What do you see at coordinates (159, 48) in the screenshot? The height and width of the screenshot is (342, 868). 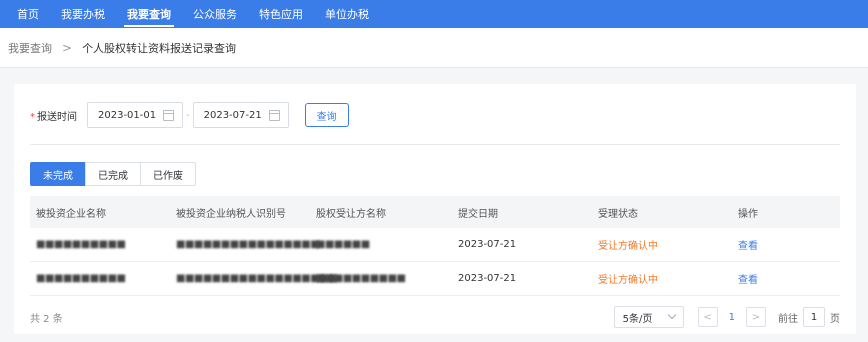 I see `page-title: 个人股权转让资料报送记录查询` at bounding box center [159, 48].